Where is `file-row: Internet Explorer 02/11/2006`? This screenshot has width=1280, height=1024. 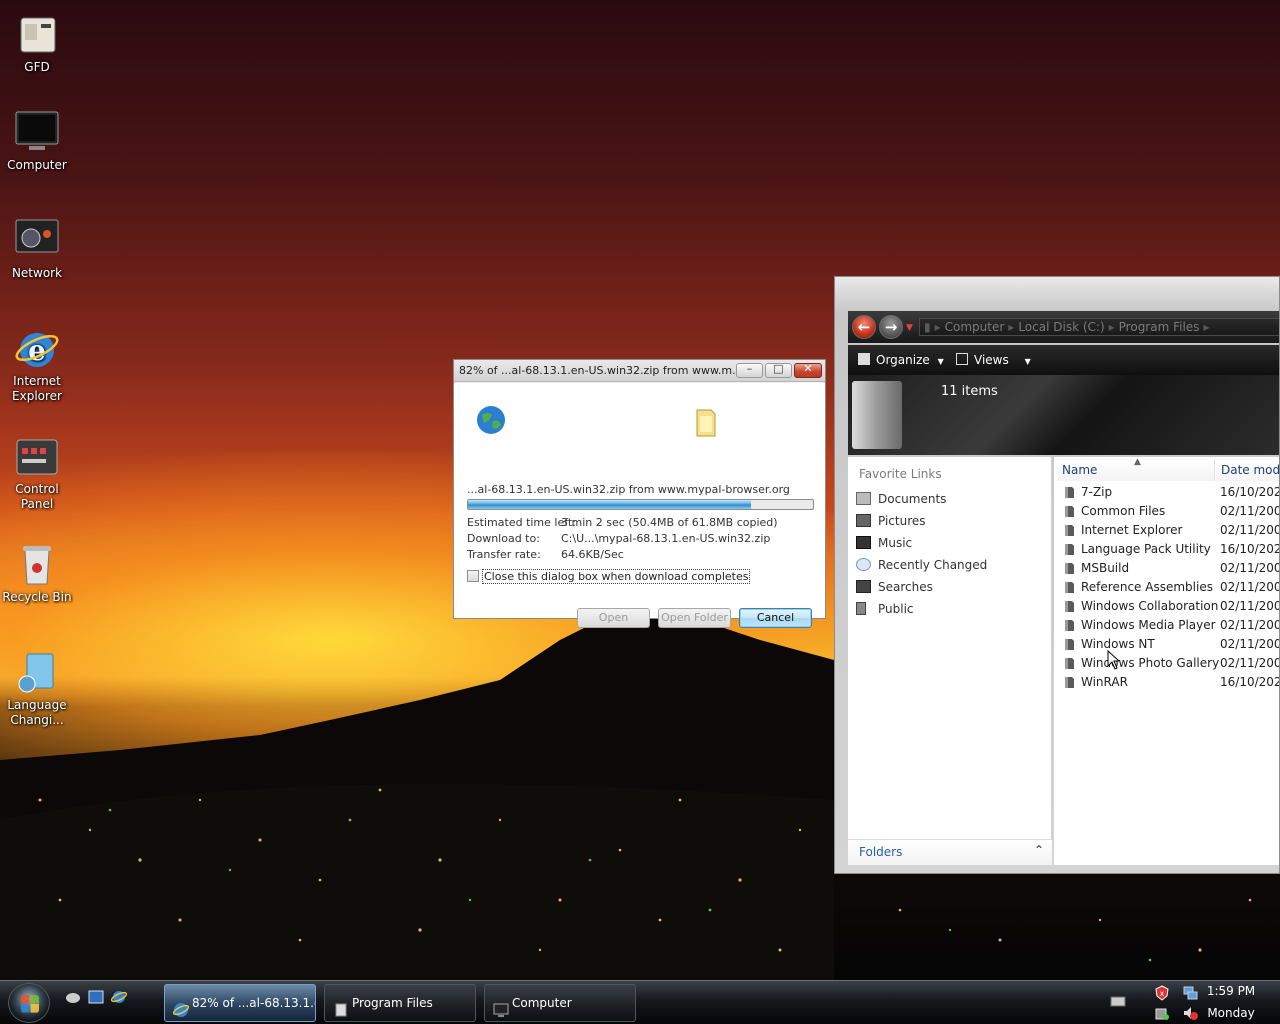 file-row: Internet Explorer 02/11/2006 is located at coordinates (1166, 530).